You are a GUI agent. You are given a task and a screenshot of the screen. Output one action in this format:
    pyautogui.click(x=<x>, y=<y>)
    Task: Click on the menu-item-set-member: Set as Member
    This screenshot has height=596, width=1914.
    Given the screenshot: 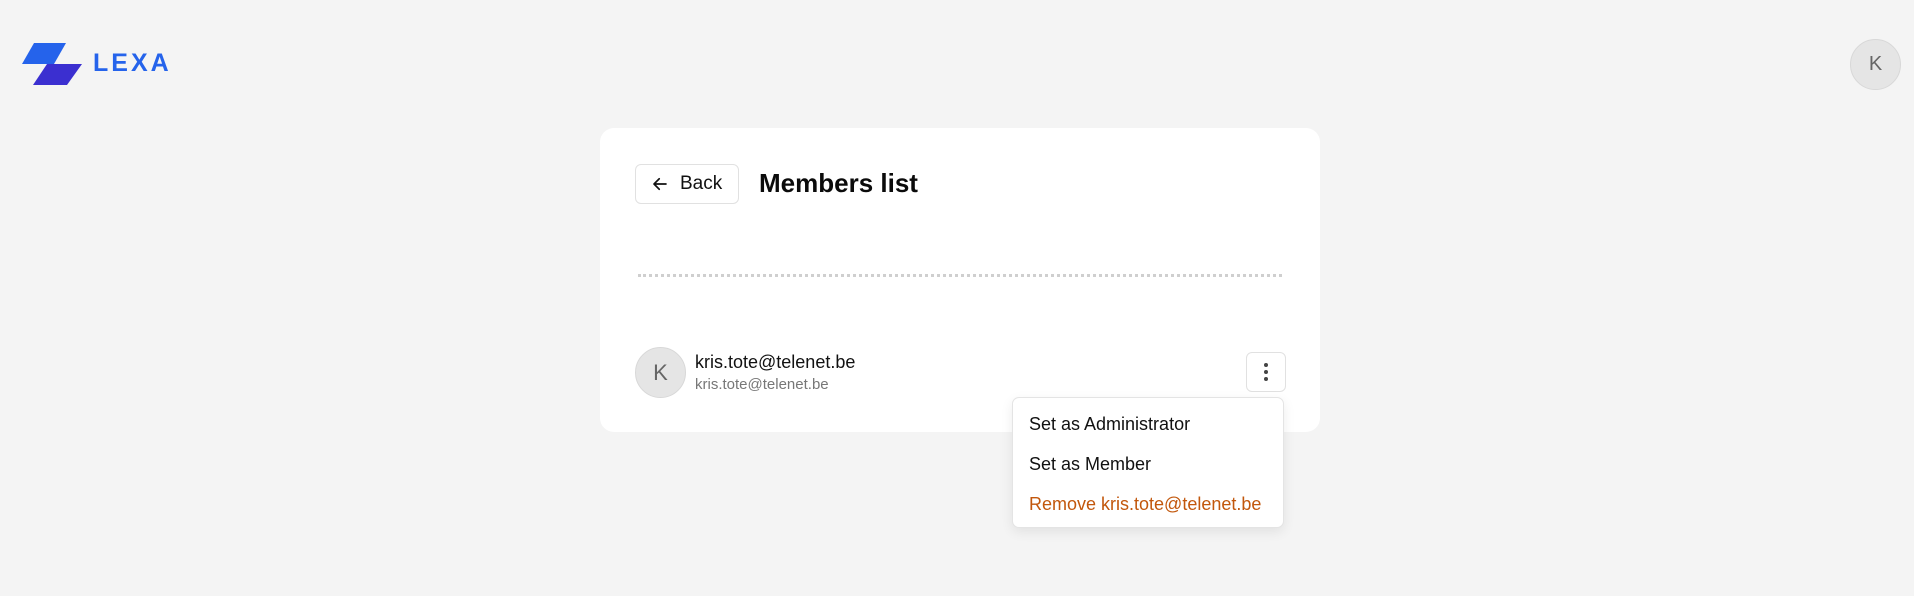 What is the action you would take?
    pyautogui.click(x=1148, y=464)
    